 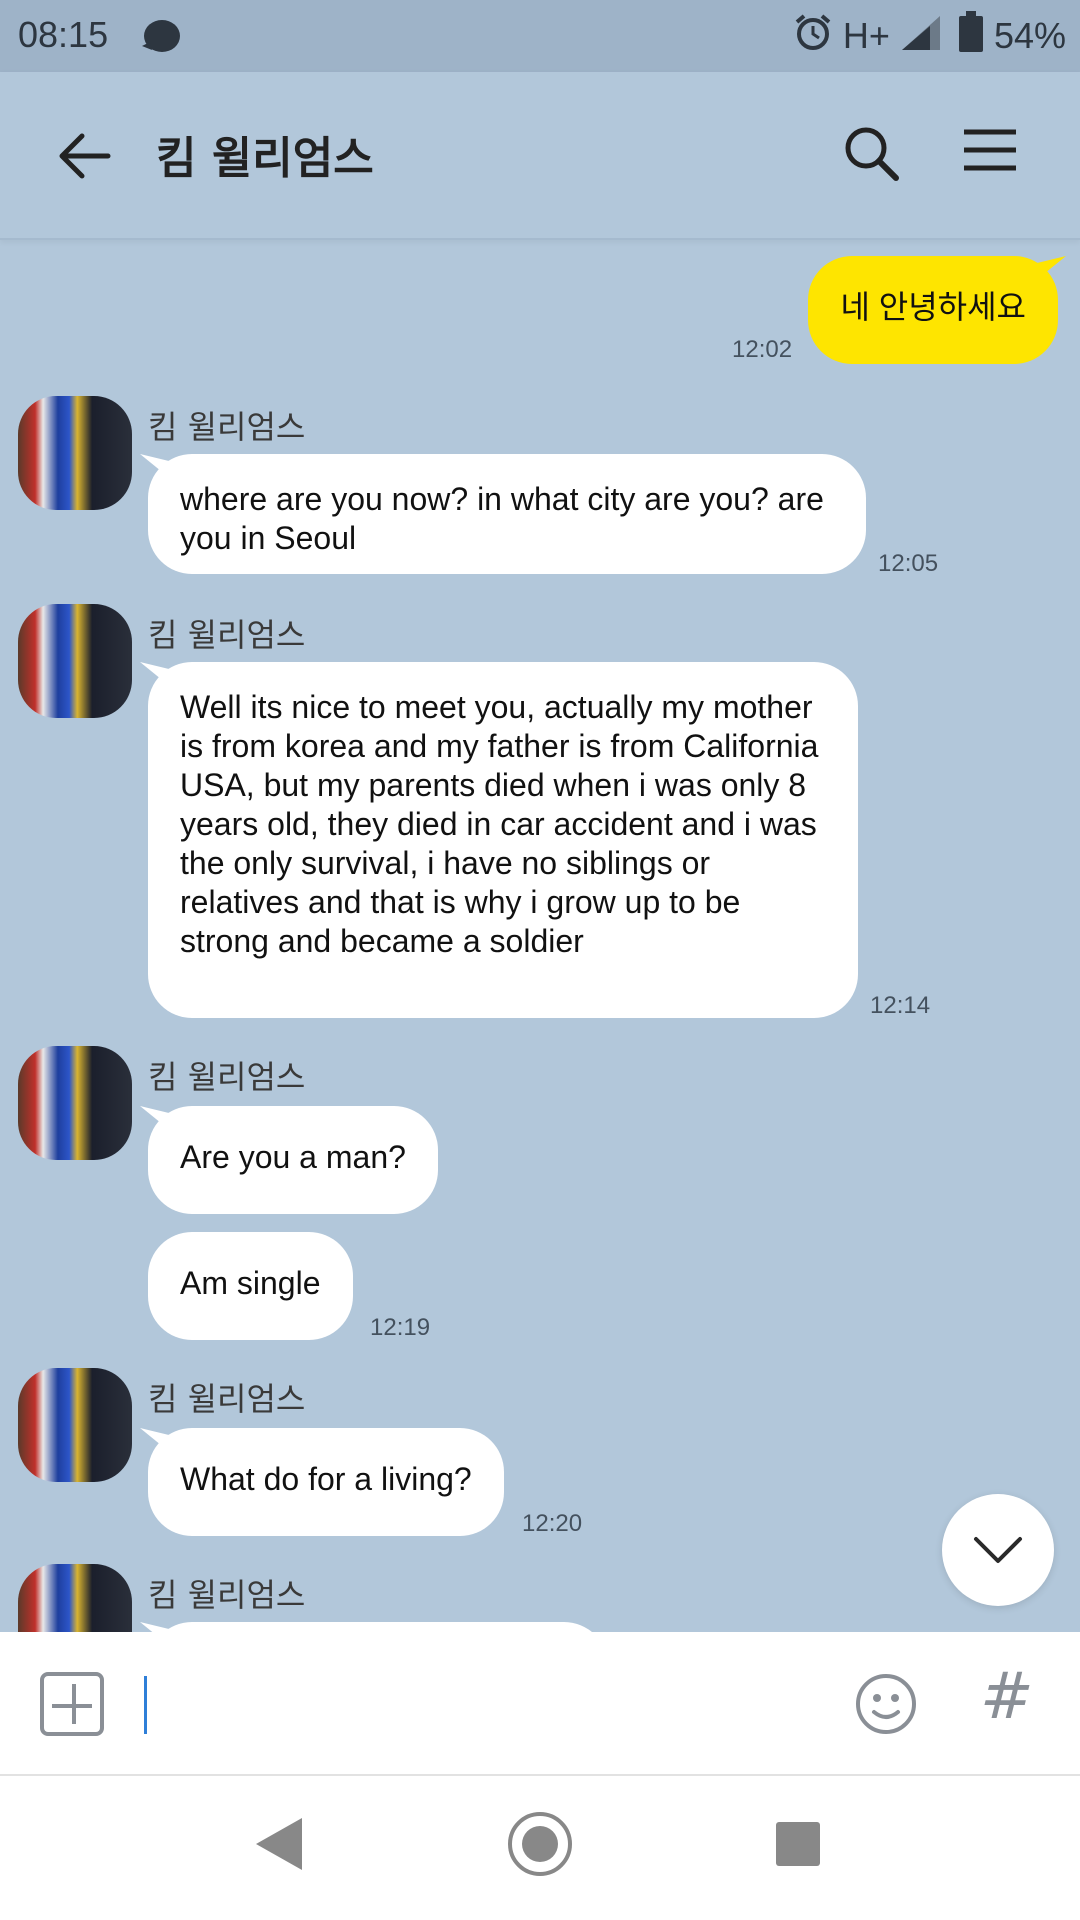 What do you see at coordinates (279, 1844) in the screenshot?
I see `nav-back-icon` at bounding box center [279, 1844].